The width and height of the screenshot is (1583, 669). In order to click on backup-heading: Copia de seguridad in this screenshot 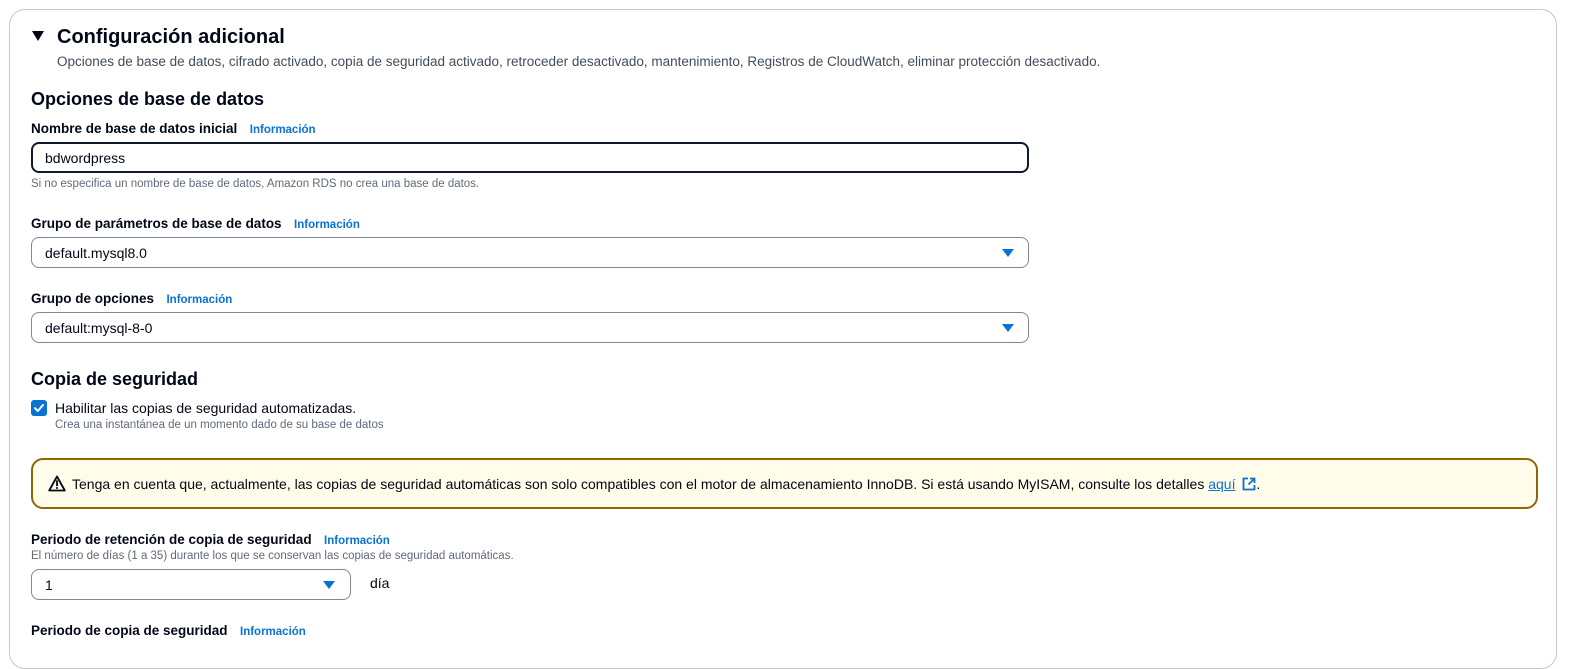, I will do `click(115, 379)`.